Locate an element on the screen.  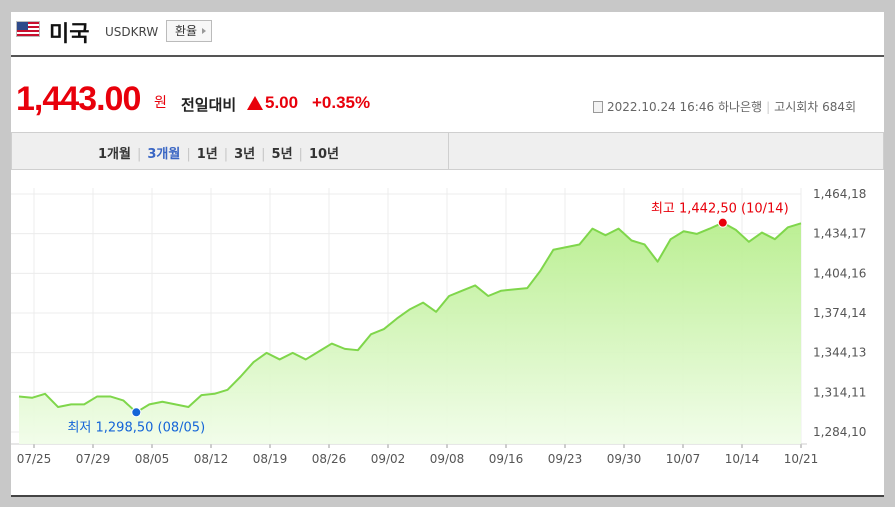
x-tick-label: 09/30 is located at coordinates (624, 459).